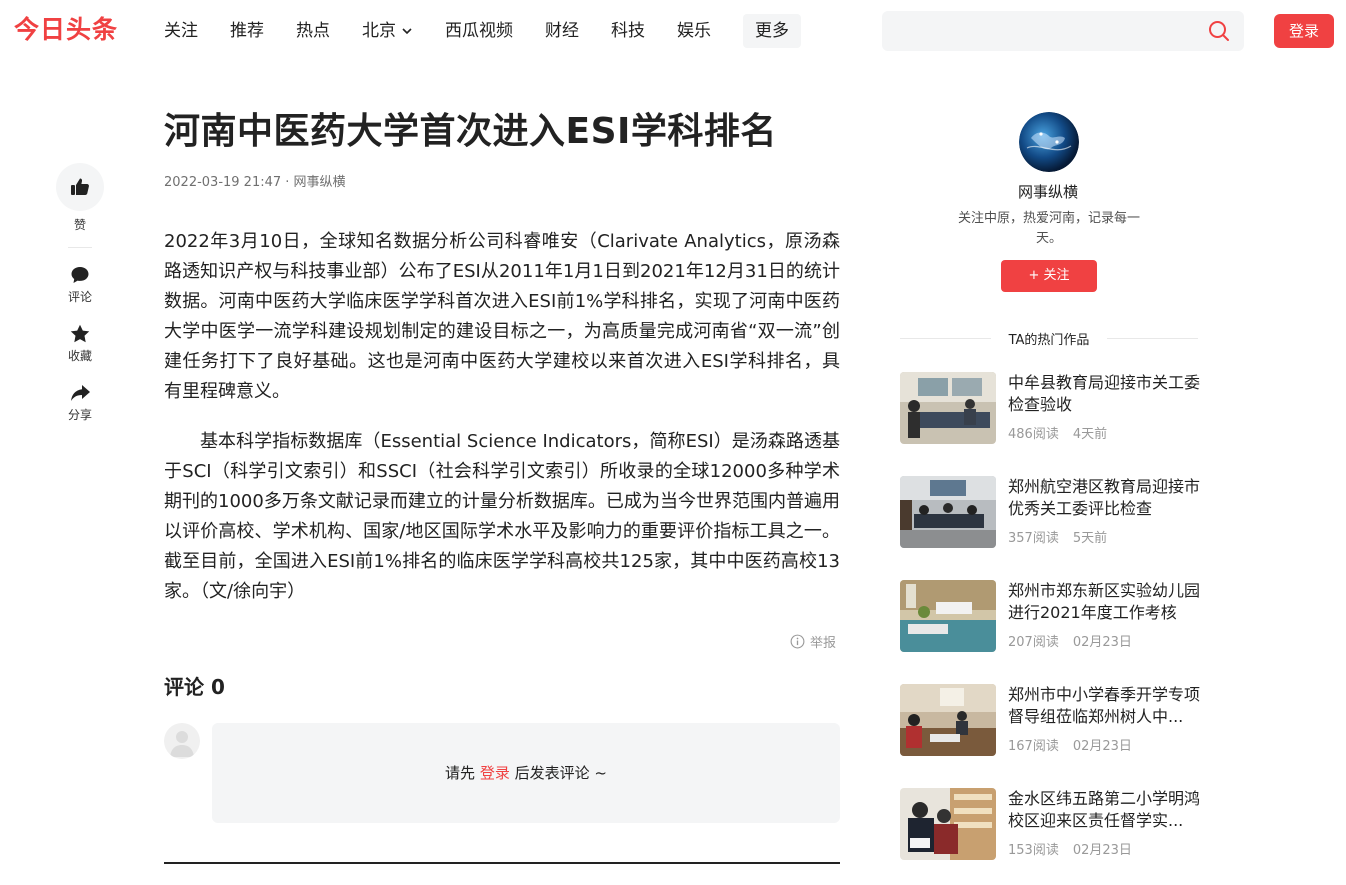 The height and width of the screenshot is (885, 1346). What do you see at coordinates (80, 393) in the screenshot?
I see `share-icon` at bounding box center [80, 393].